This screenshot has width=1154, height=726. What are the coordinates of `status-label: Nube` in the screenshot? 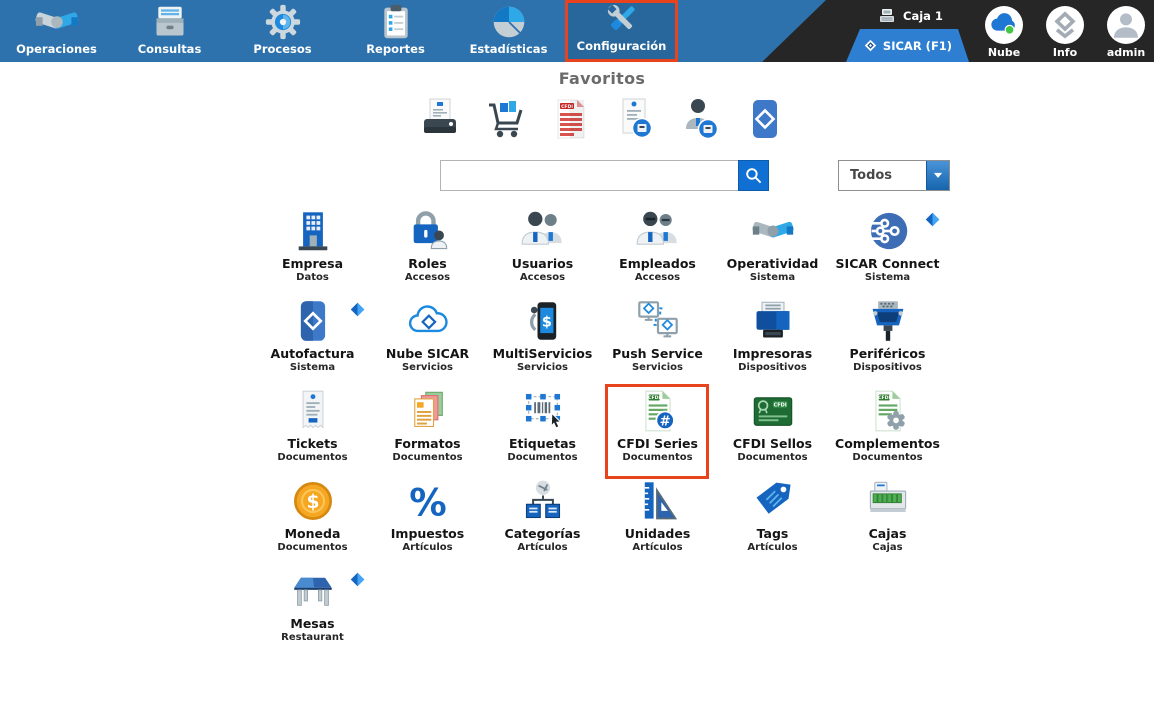 It's located at (1004, 52).